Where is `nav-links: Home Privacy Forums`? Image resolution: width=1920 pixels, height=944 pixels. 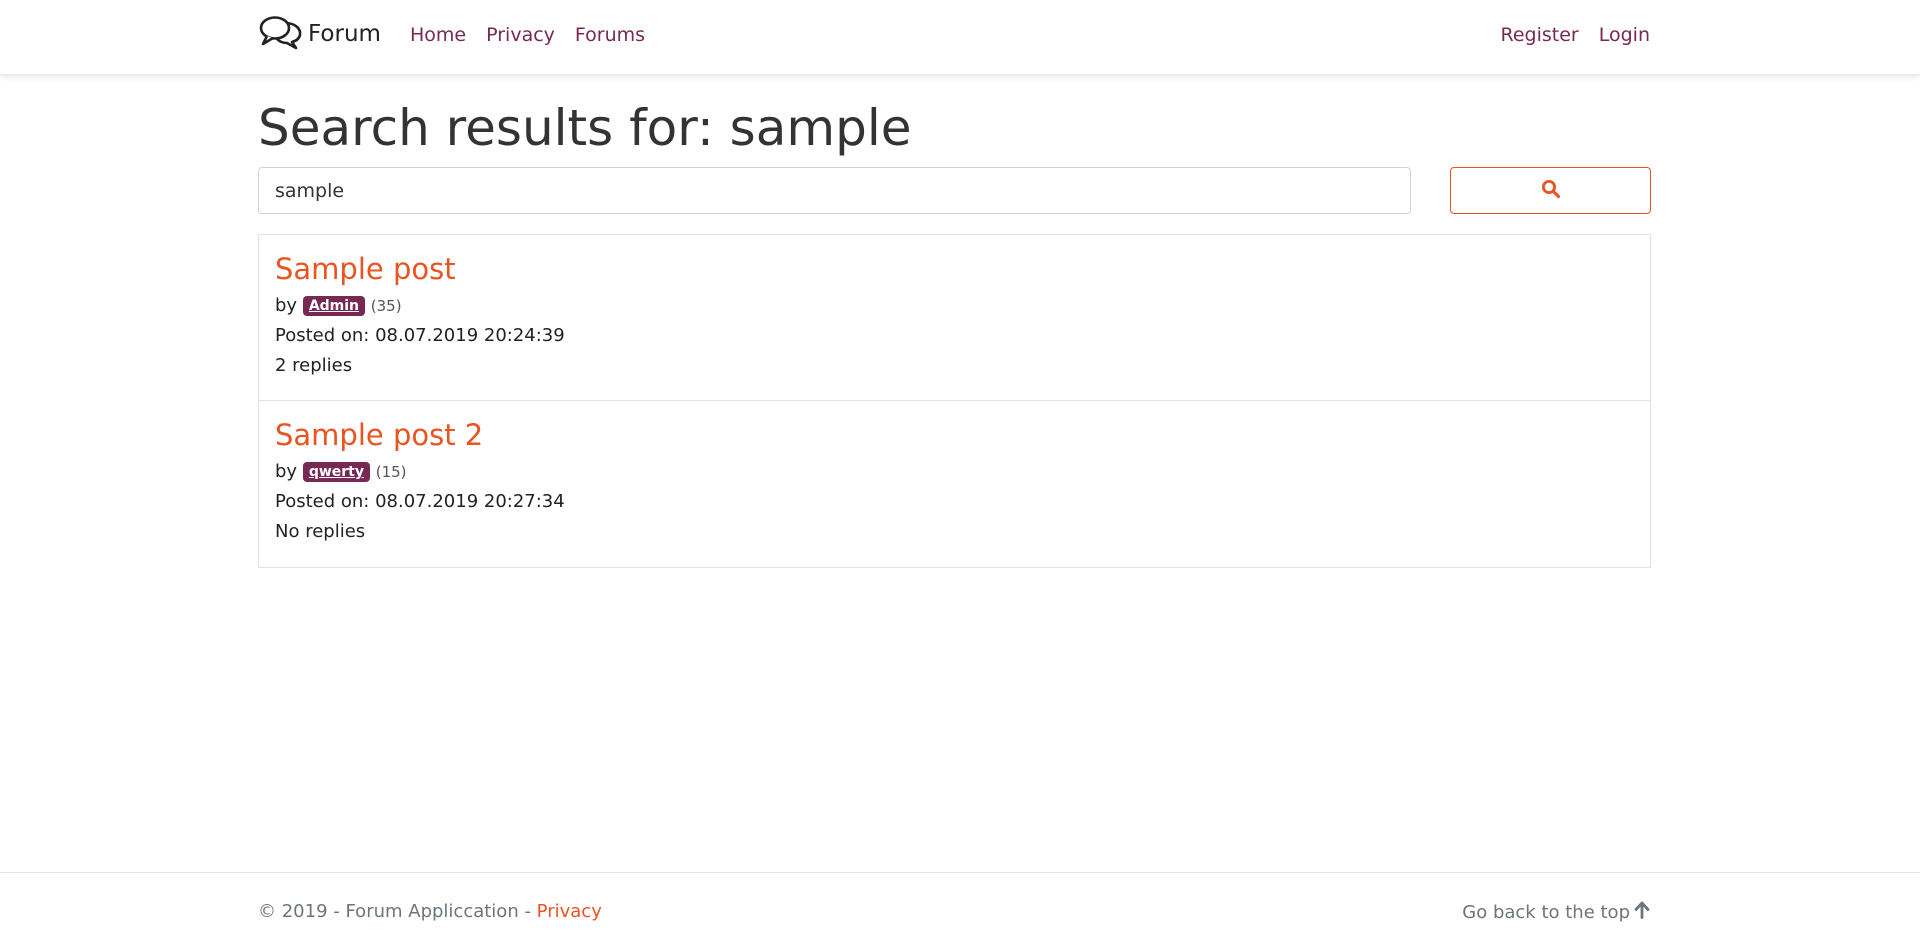 nav-links: Home Privacy Forums is located at coordinates (527, 35).